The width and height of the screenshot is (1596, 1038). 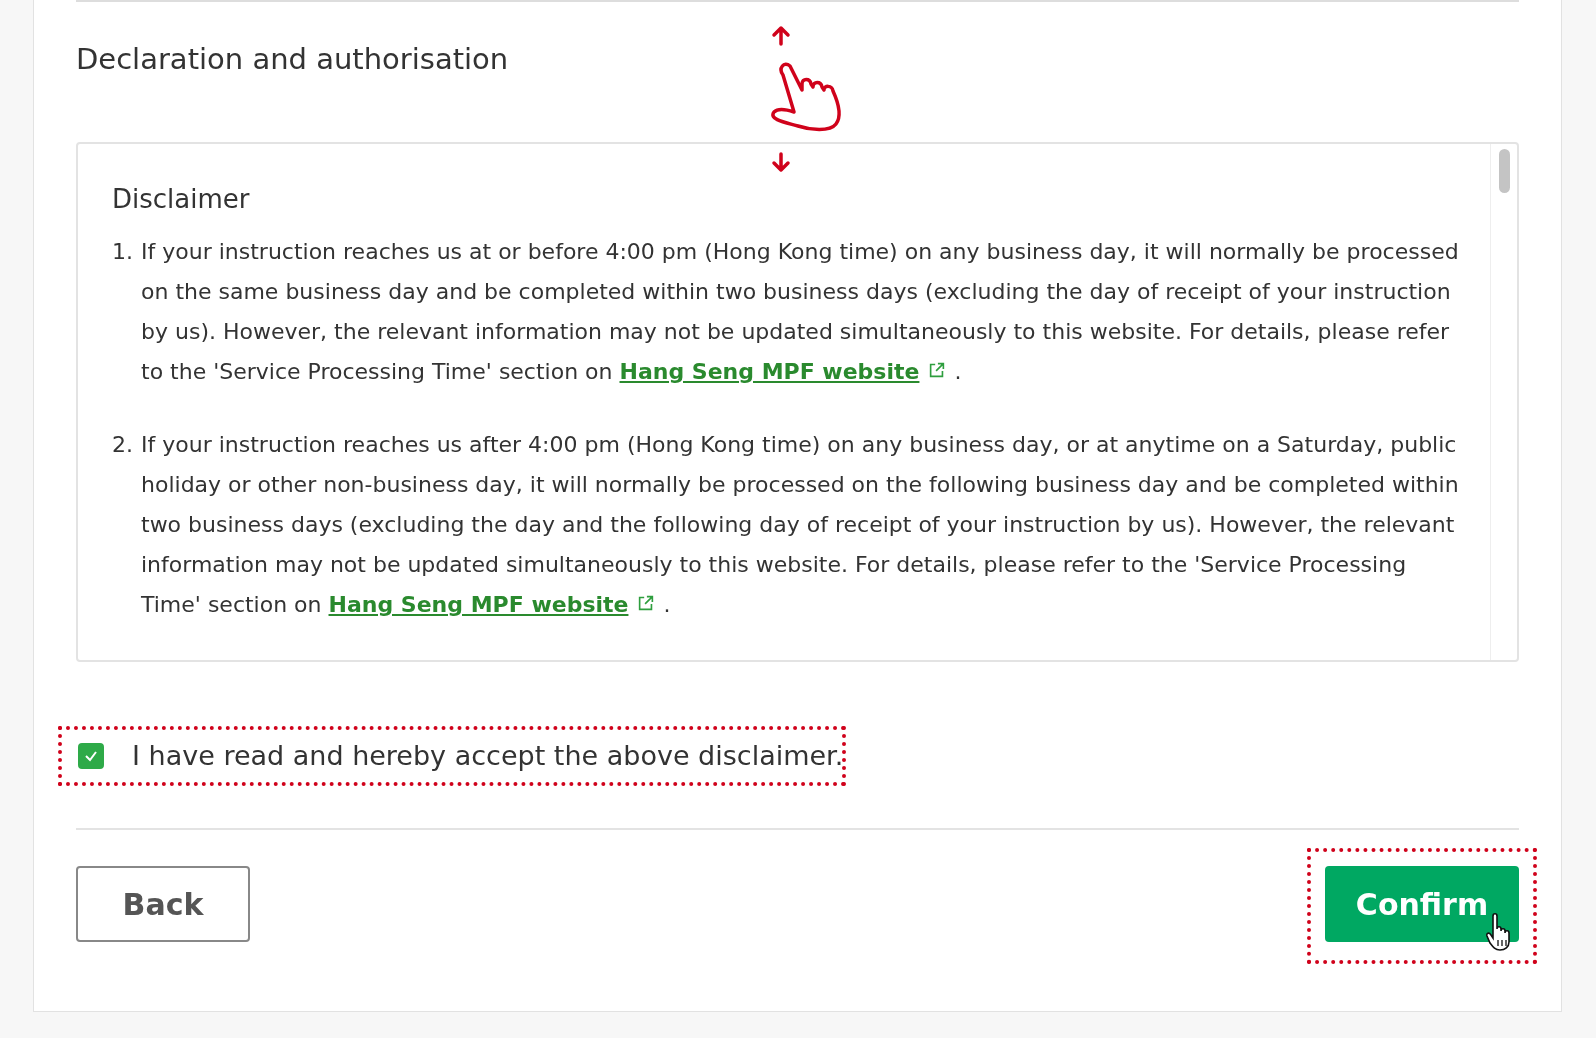 What do you see at coordinates (293, 59) in the screenshot?
I see `section-title: Declaration and authorisation` at bounding box center [293, 59].